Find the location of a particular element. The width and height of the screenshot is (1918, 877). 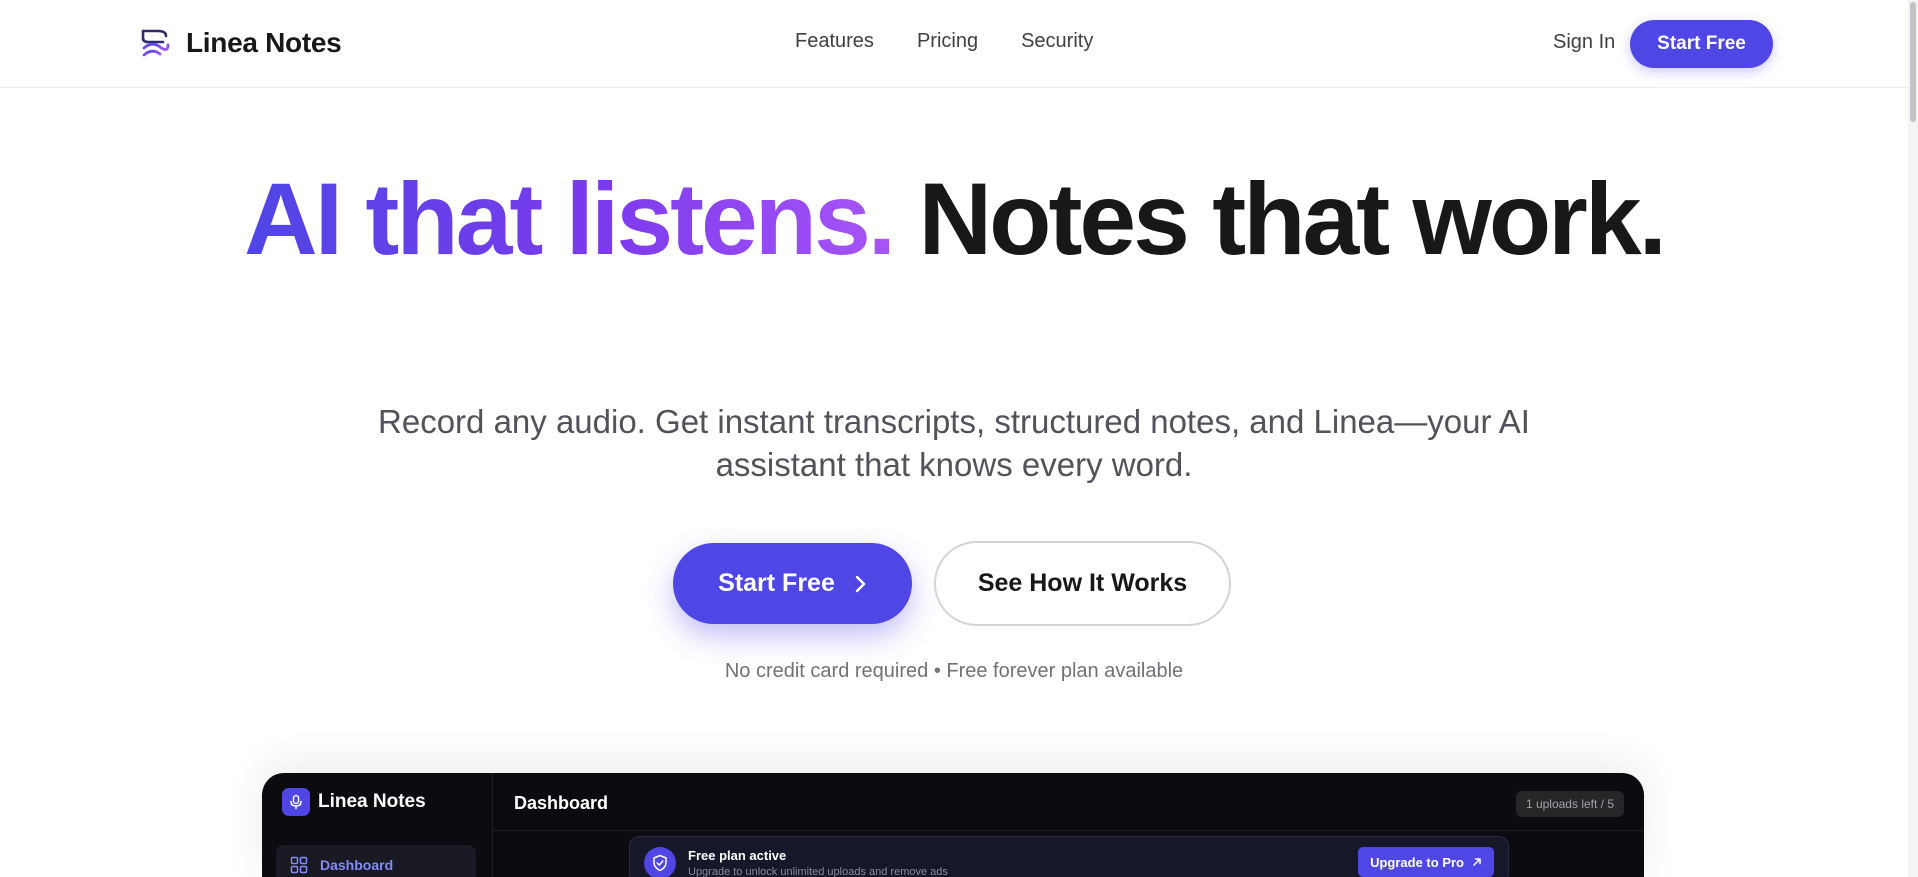

chevron-right-icon is located at coordinates (860, 583).